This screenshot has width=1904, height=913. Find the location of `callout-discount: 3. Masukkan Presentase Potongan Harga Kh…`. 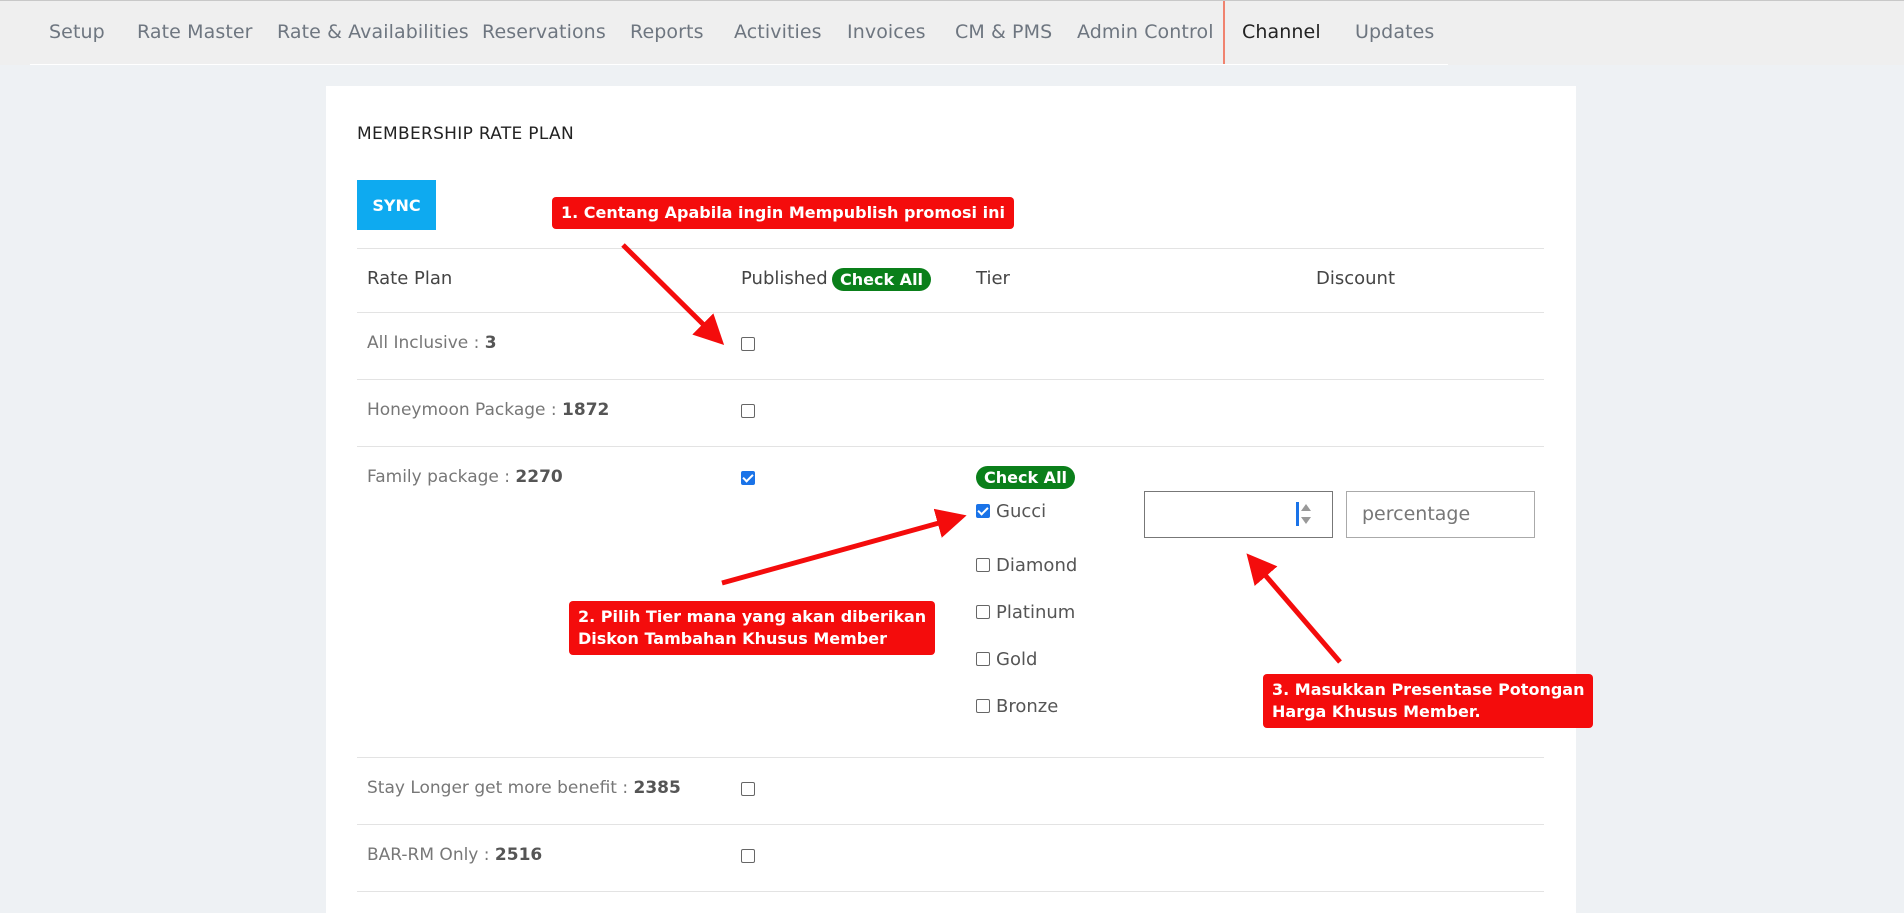

callout-discount: 3. Masukkan Presentase Potongan Harga Kh… is located at coordinates (1428, 701).